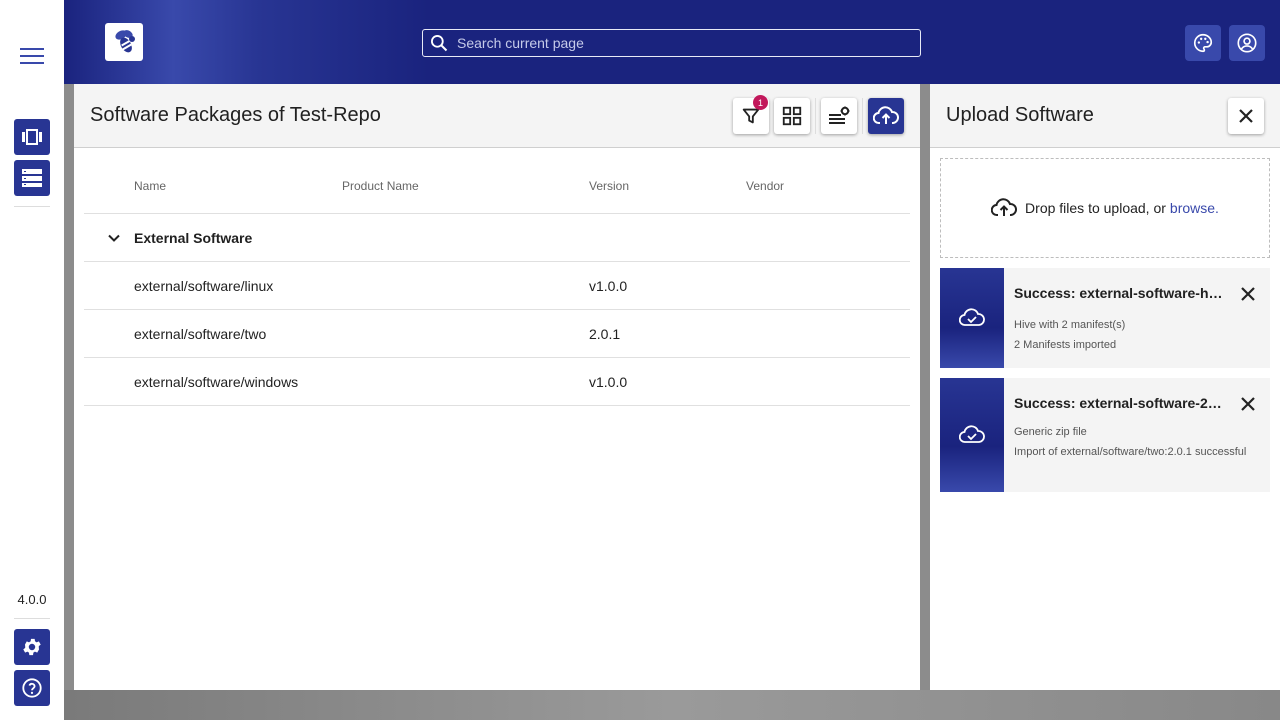 This screenshot has height=720, width=1280. I want to click on menu-icon, so click(32, 56).